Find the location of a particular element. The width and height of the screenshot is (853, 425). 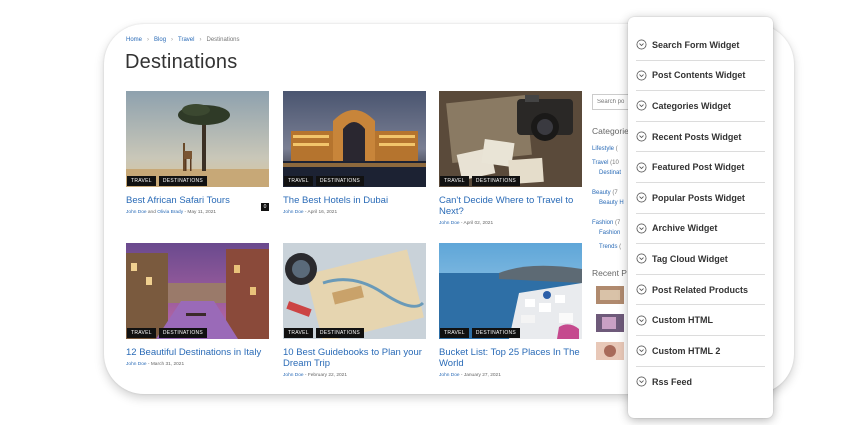

widget-recent-posts: Recent Posts Widget is located at coordinates (700, 137).